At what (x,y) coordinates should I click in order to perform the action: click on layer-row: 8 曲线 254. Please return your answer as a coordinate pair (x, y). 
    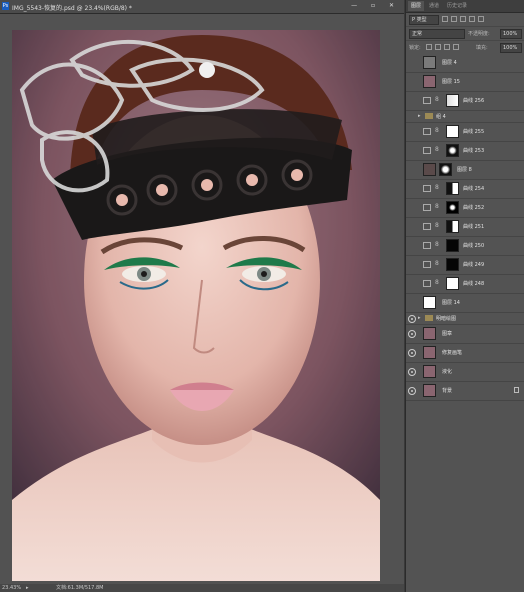
    Looking at the image, I should click on (465, 189).